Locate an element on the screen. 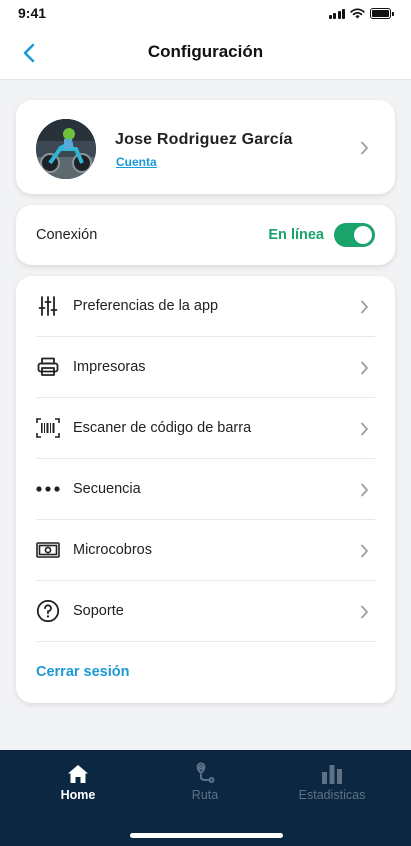  tab-home: Home is located at coordinates (78, 783).